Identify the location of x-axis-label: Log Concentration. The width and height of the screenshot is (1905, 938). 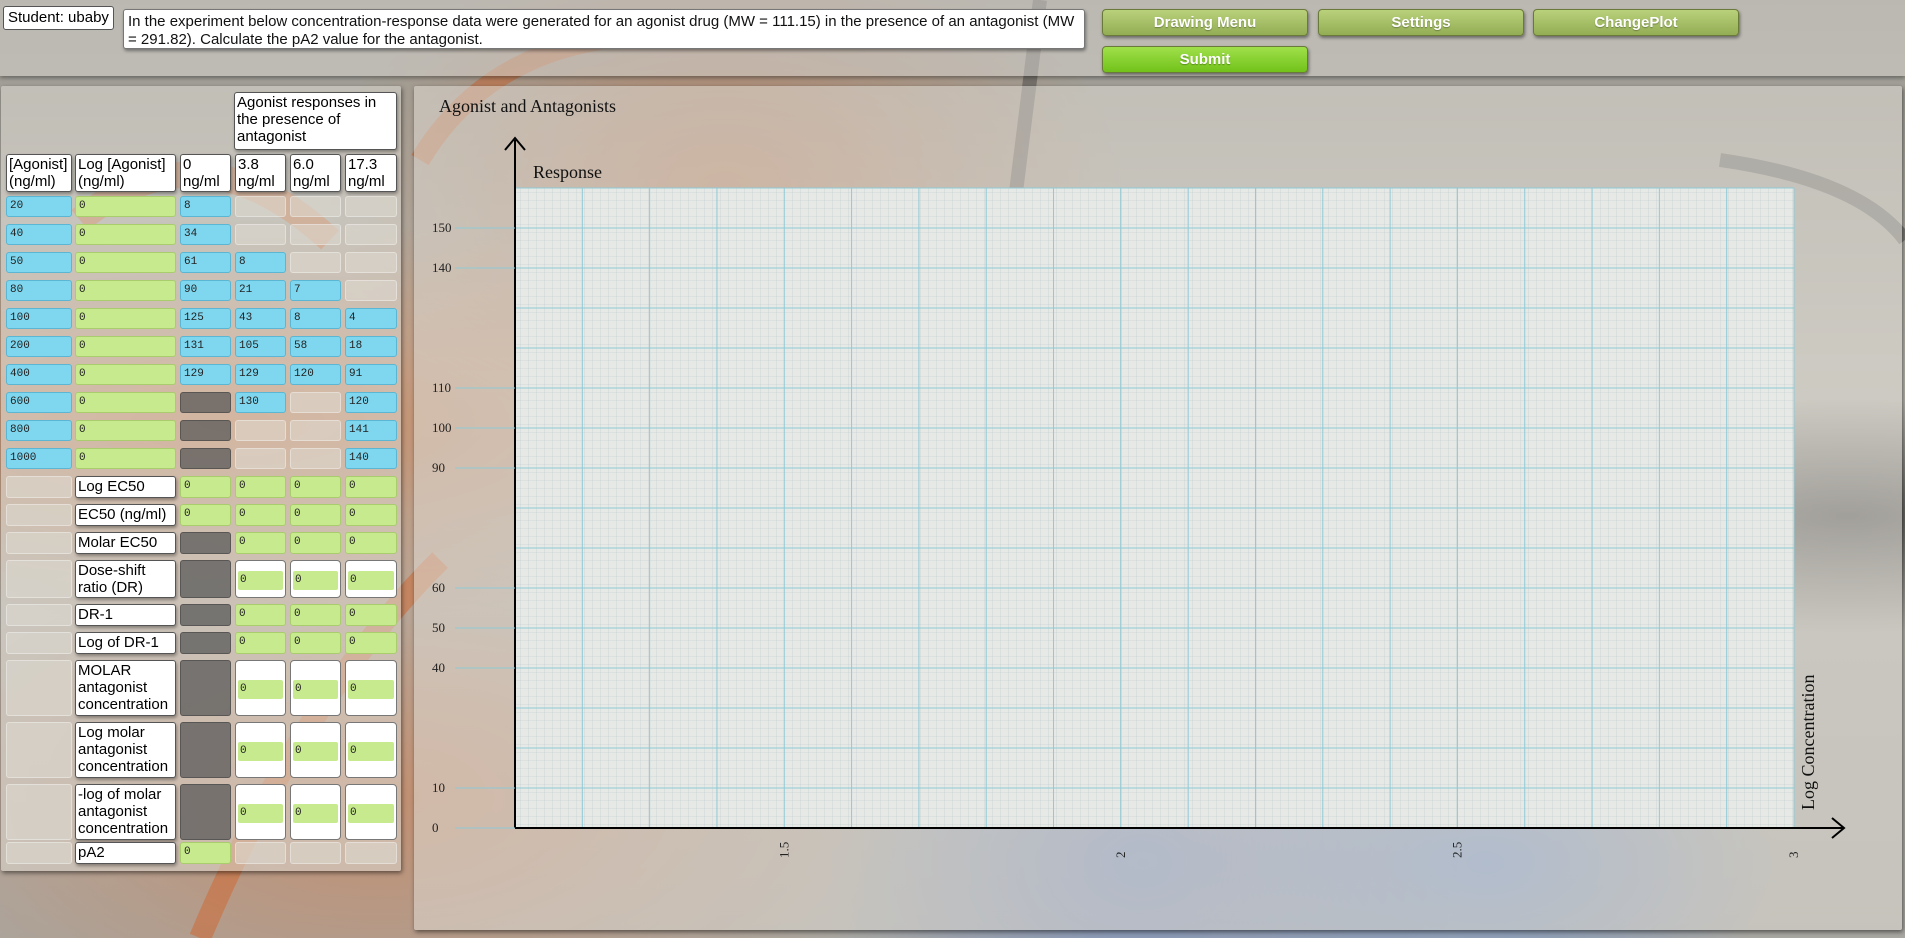
(1808, 742).